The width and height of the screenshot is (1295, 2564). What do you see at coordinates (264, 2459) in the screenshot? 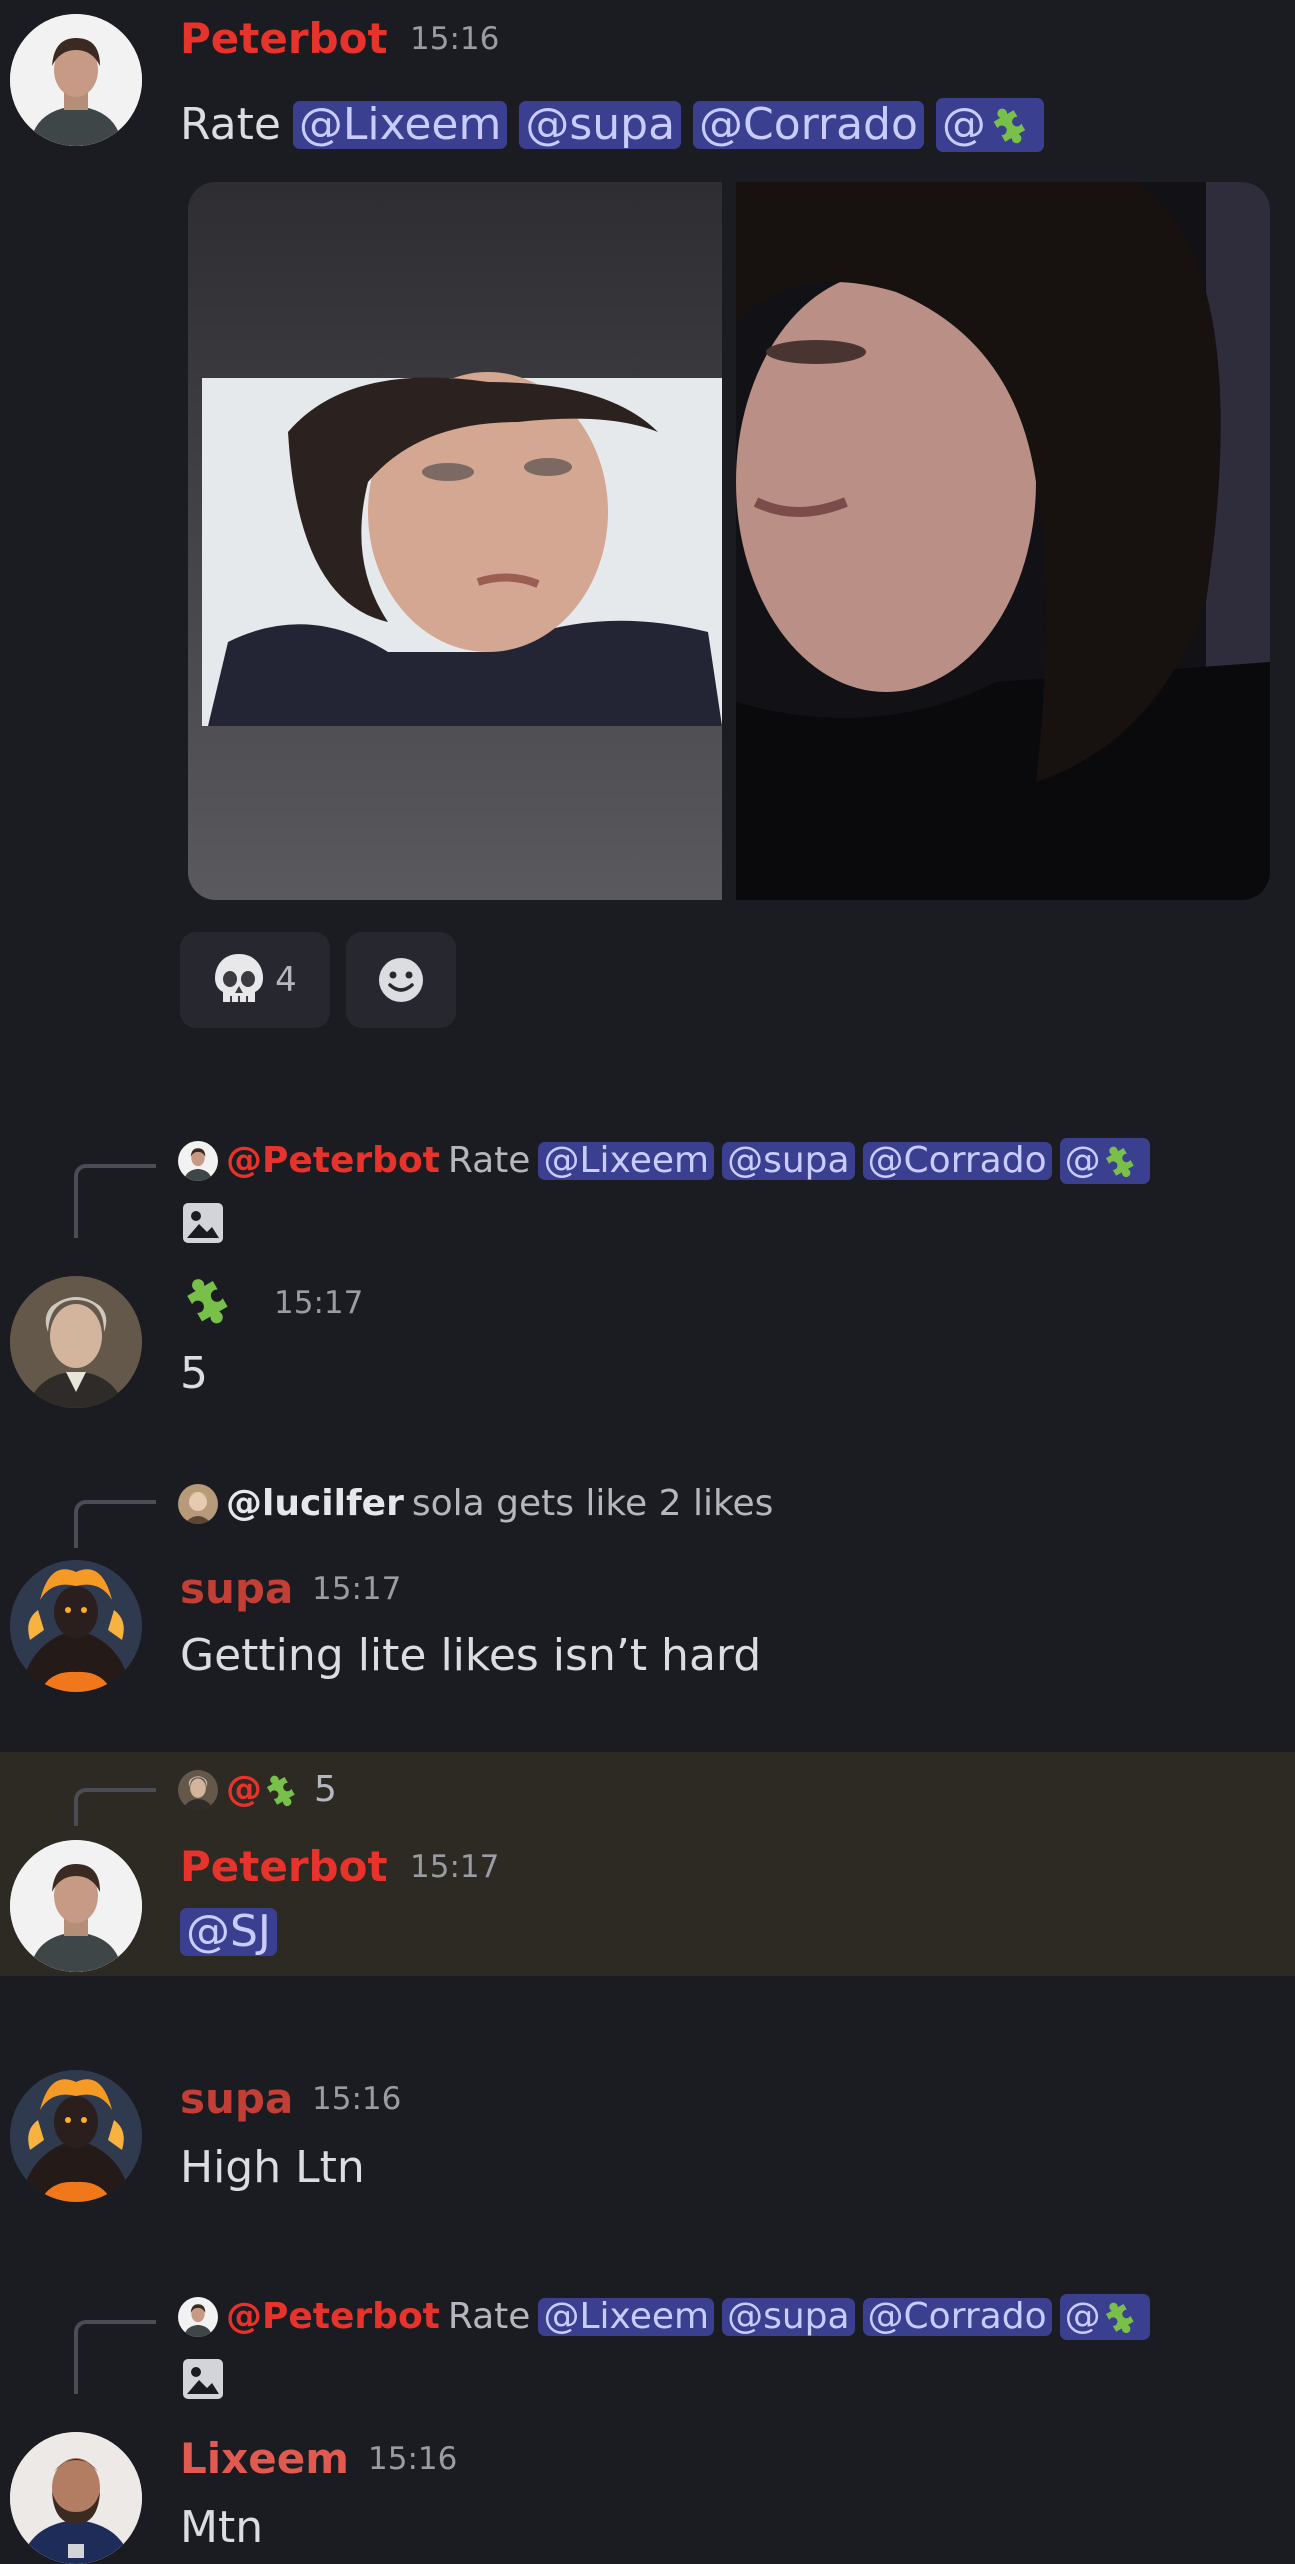
I see `author-name: Lixeem` at bounding box center [264, 2459].